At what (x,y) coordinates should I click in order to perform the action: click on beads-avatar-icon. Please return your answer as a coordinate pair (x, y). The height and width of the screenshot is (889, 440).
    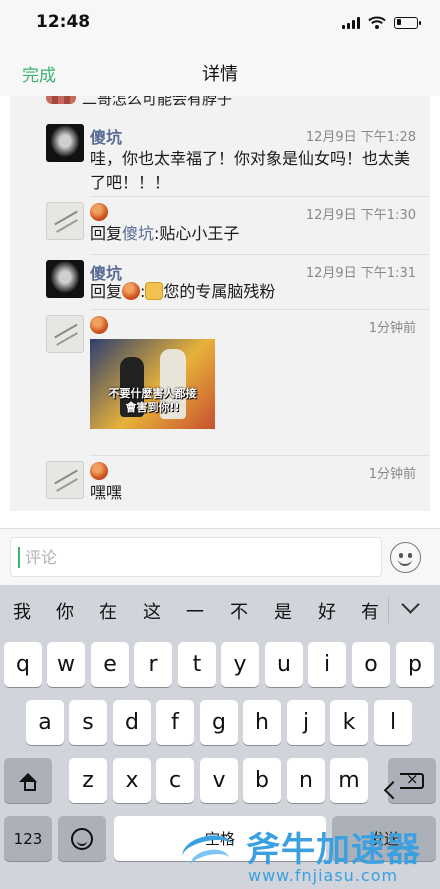
    Looking at the image, I should click on (61, 100).